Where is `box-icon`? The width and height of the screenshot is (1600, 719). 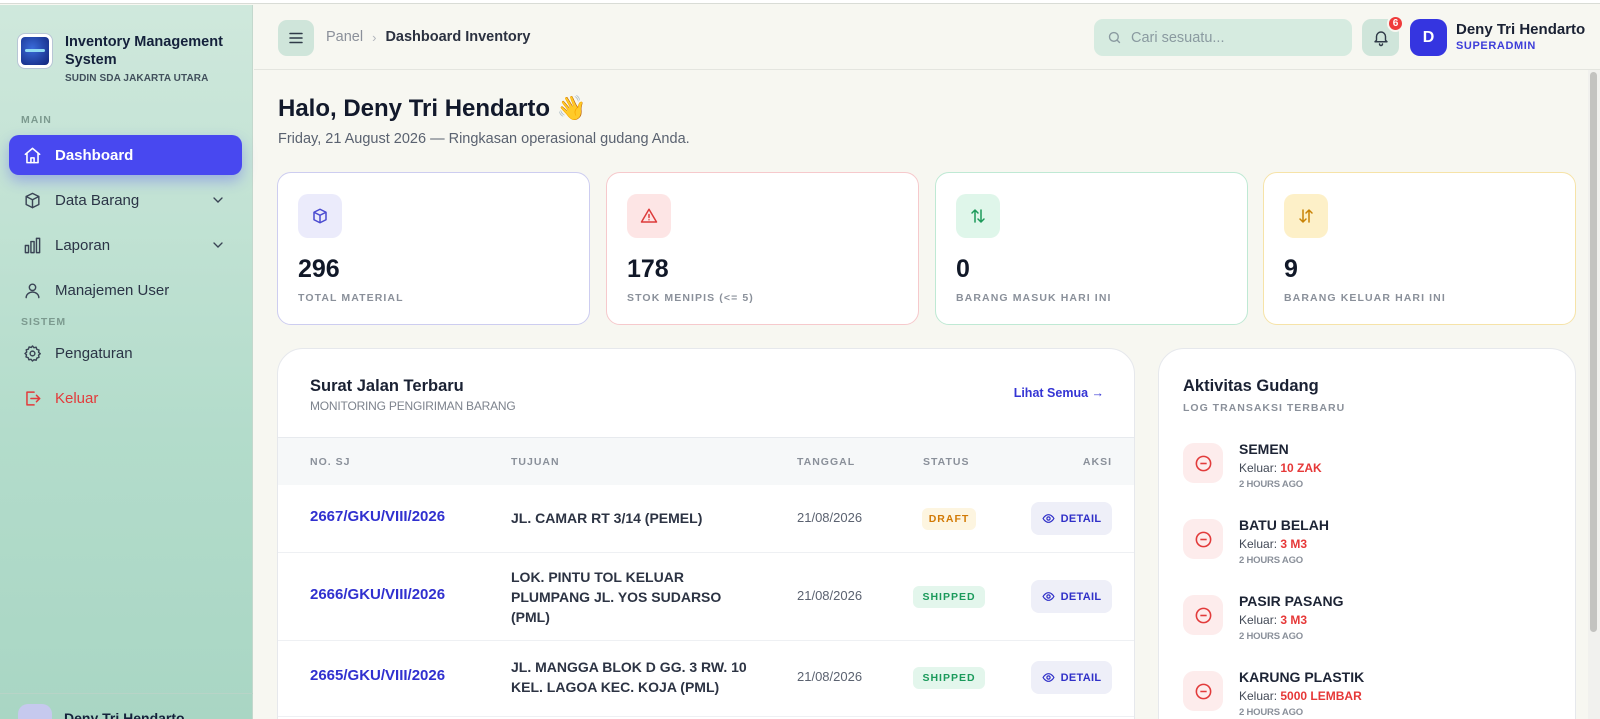
box-icon is located at coordinates (32, 200).